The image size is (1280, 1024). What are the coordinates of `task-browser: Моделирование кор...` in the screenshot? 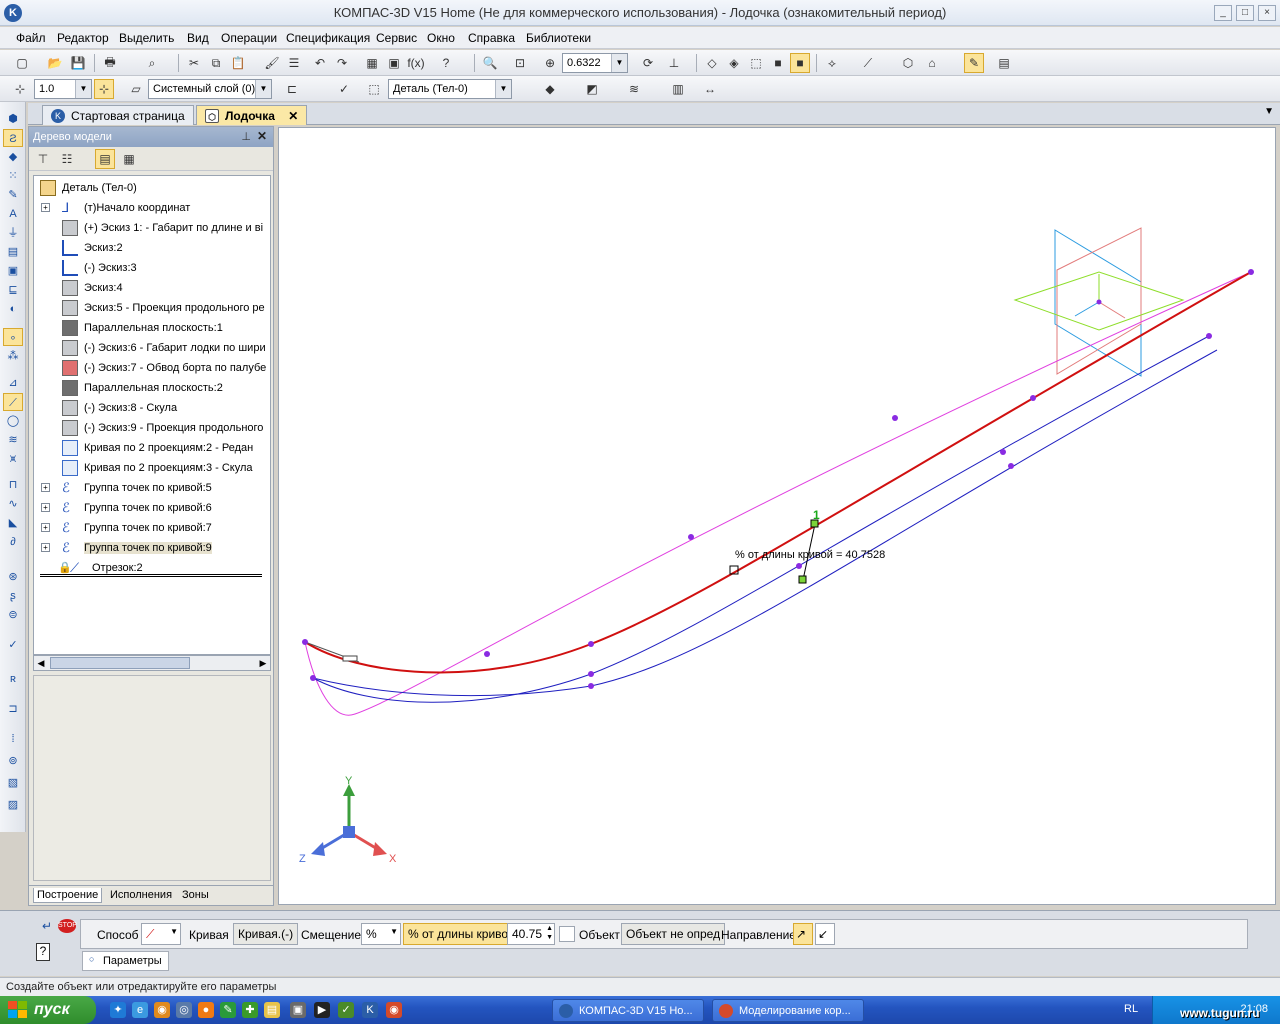 It's located at (788, 1010).